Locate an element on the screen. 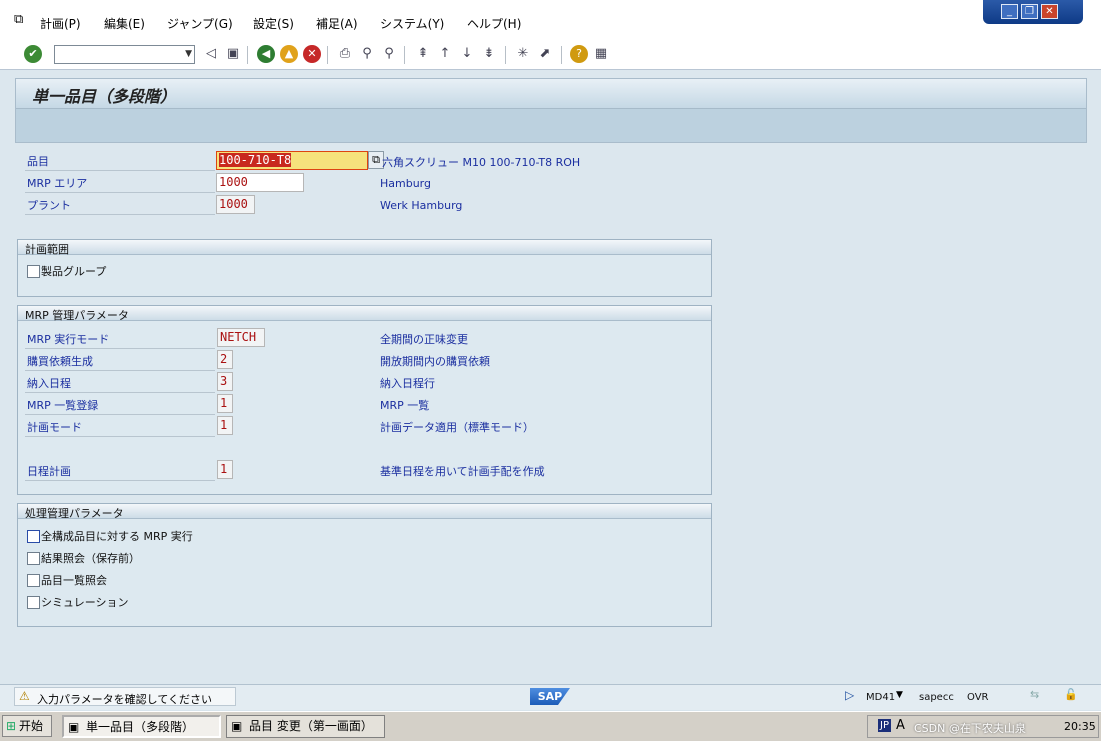 This screenshot has width=1101, height=741. back-arrow-icon: ◁ is located at coordinates (211, 54).